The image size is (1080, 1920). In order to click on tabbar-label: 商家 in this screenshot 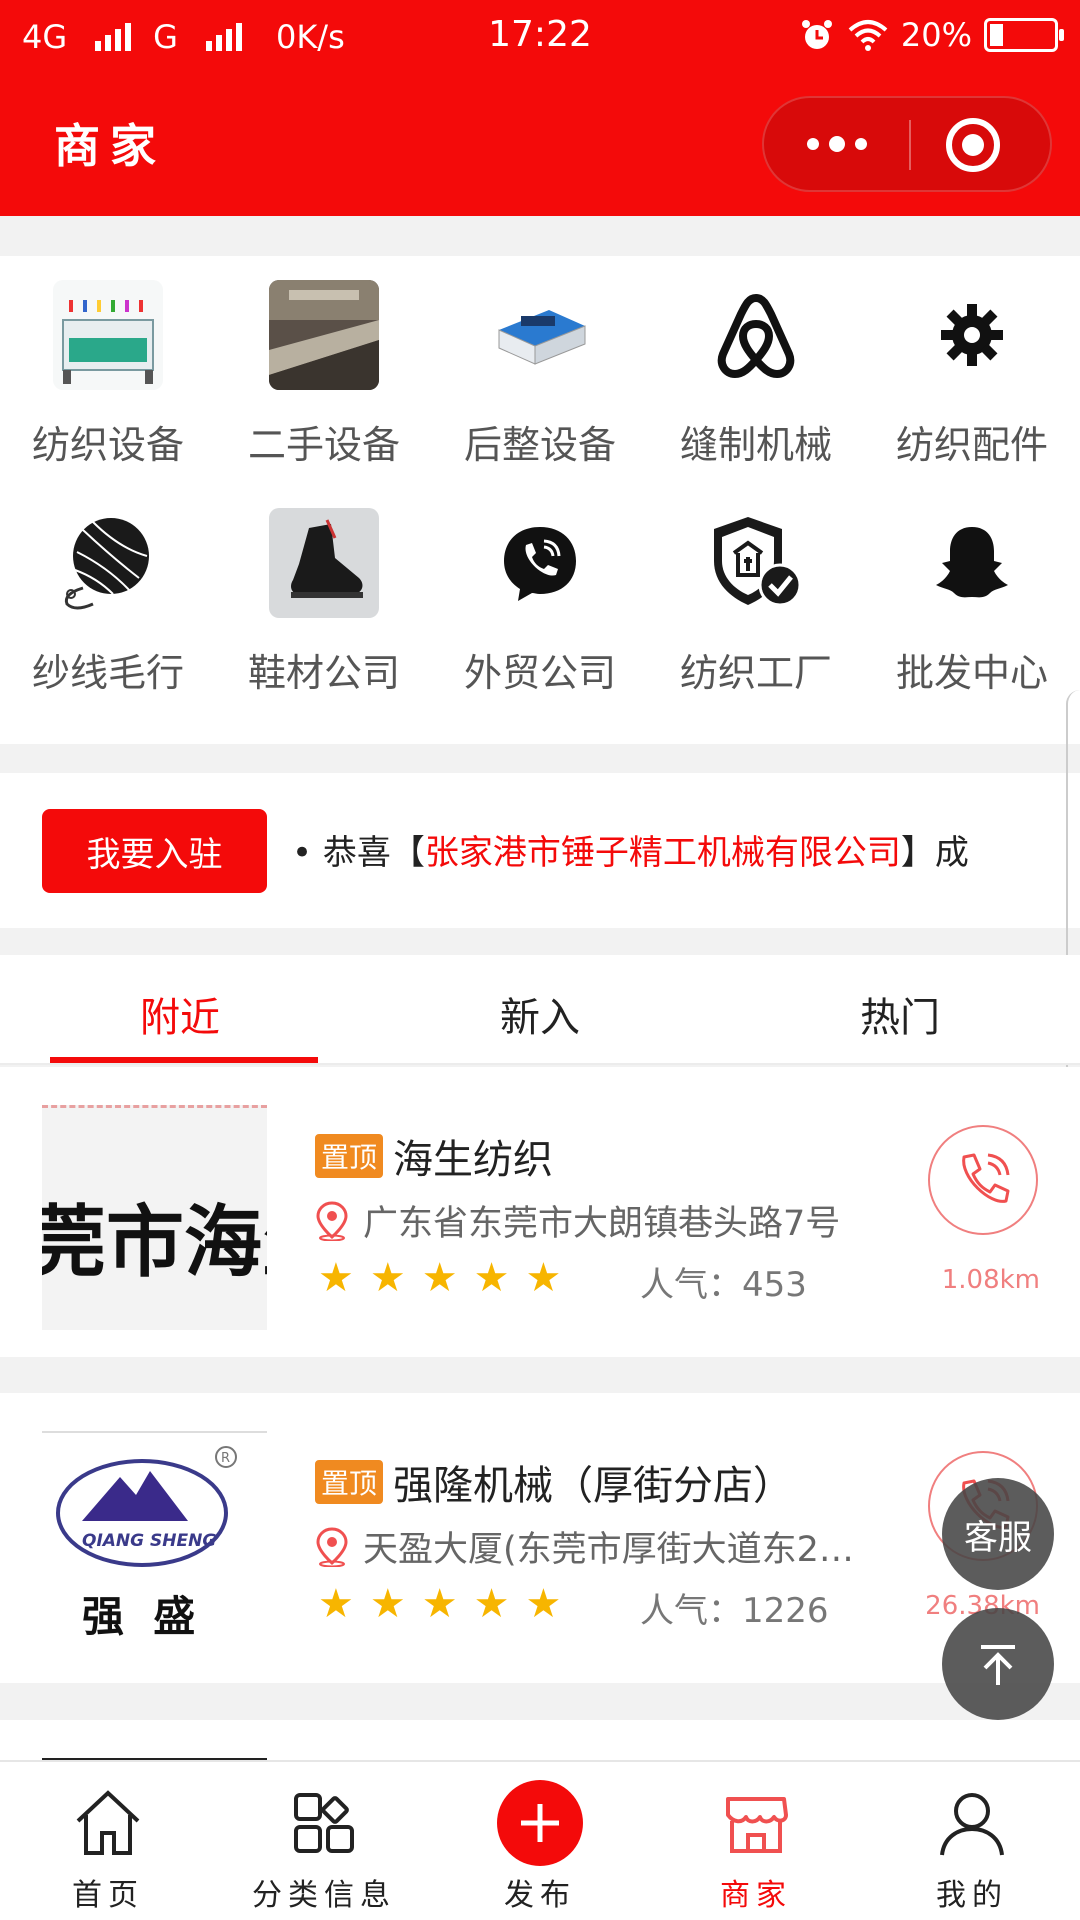, I will do `click(756, 1895)`.